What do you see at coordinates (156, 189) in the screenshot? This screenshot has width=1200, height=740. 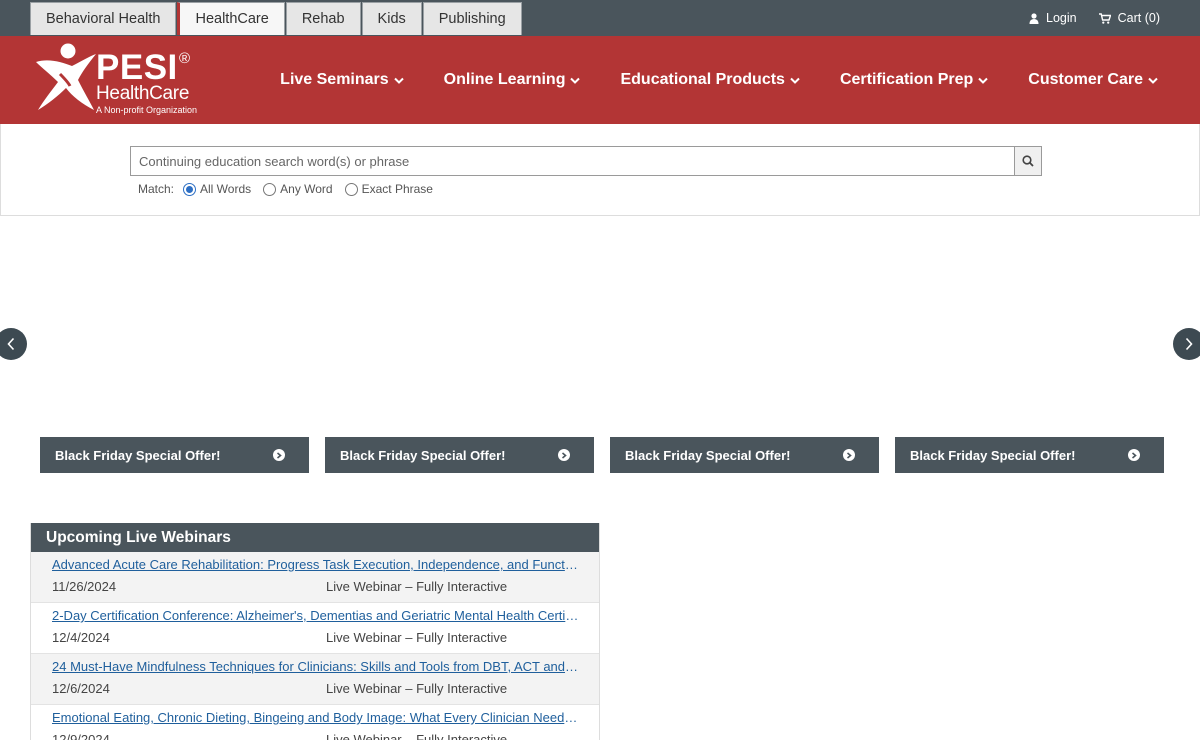 I see `match-label: Match:` at bounding box center [156, 189].